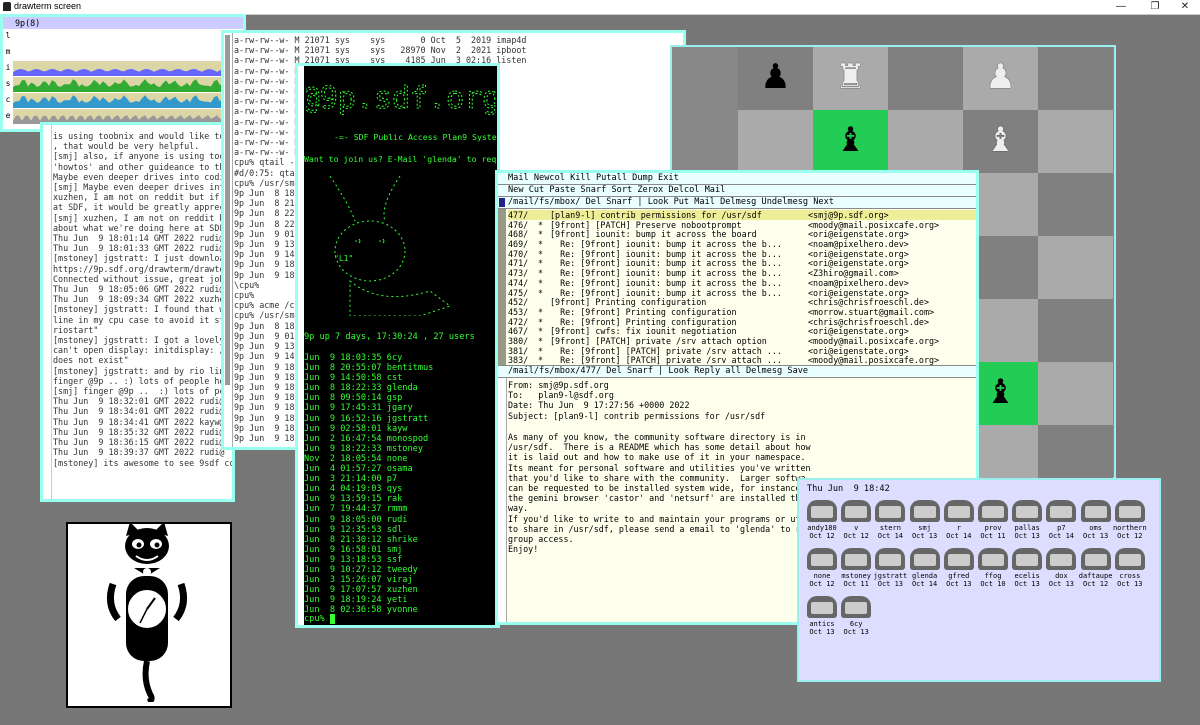  Describe the element at coordinates (850, 77) in the screenshot. I see `chess-piece: ♜` at that location.